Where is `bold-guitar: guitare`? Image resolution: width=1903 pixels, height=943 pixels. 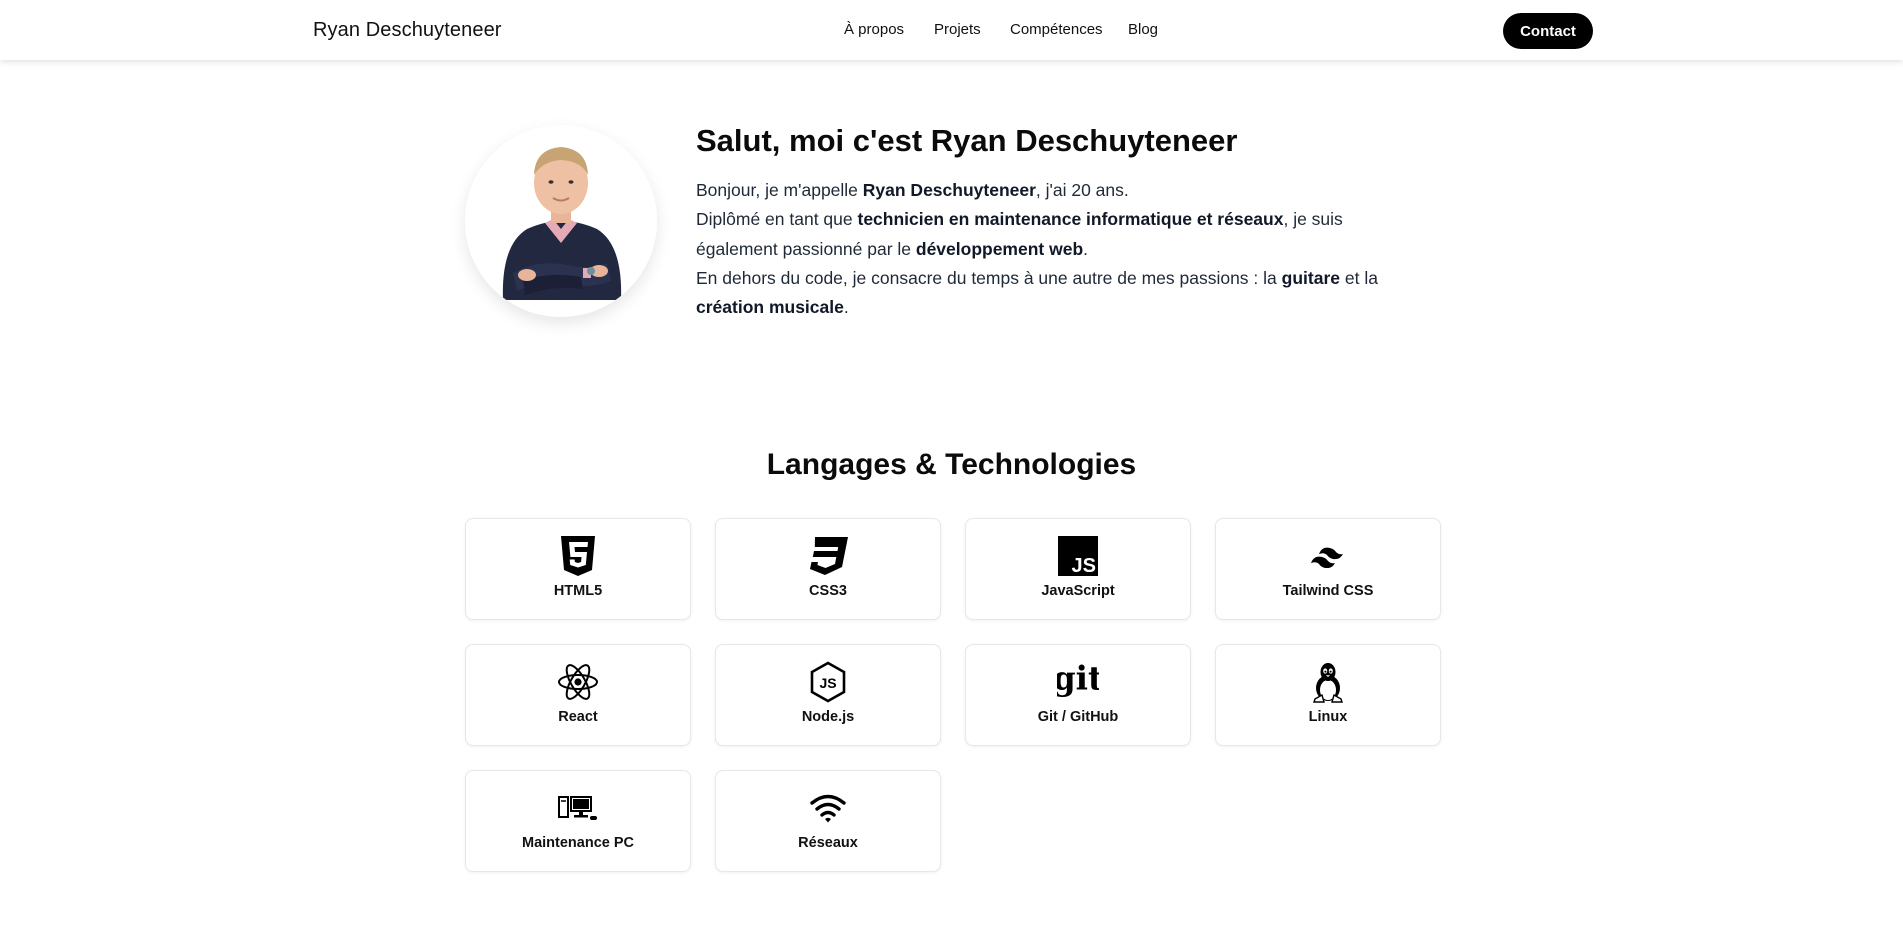
bold-guitar: guitare is located at coordinates (1310, 277).